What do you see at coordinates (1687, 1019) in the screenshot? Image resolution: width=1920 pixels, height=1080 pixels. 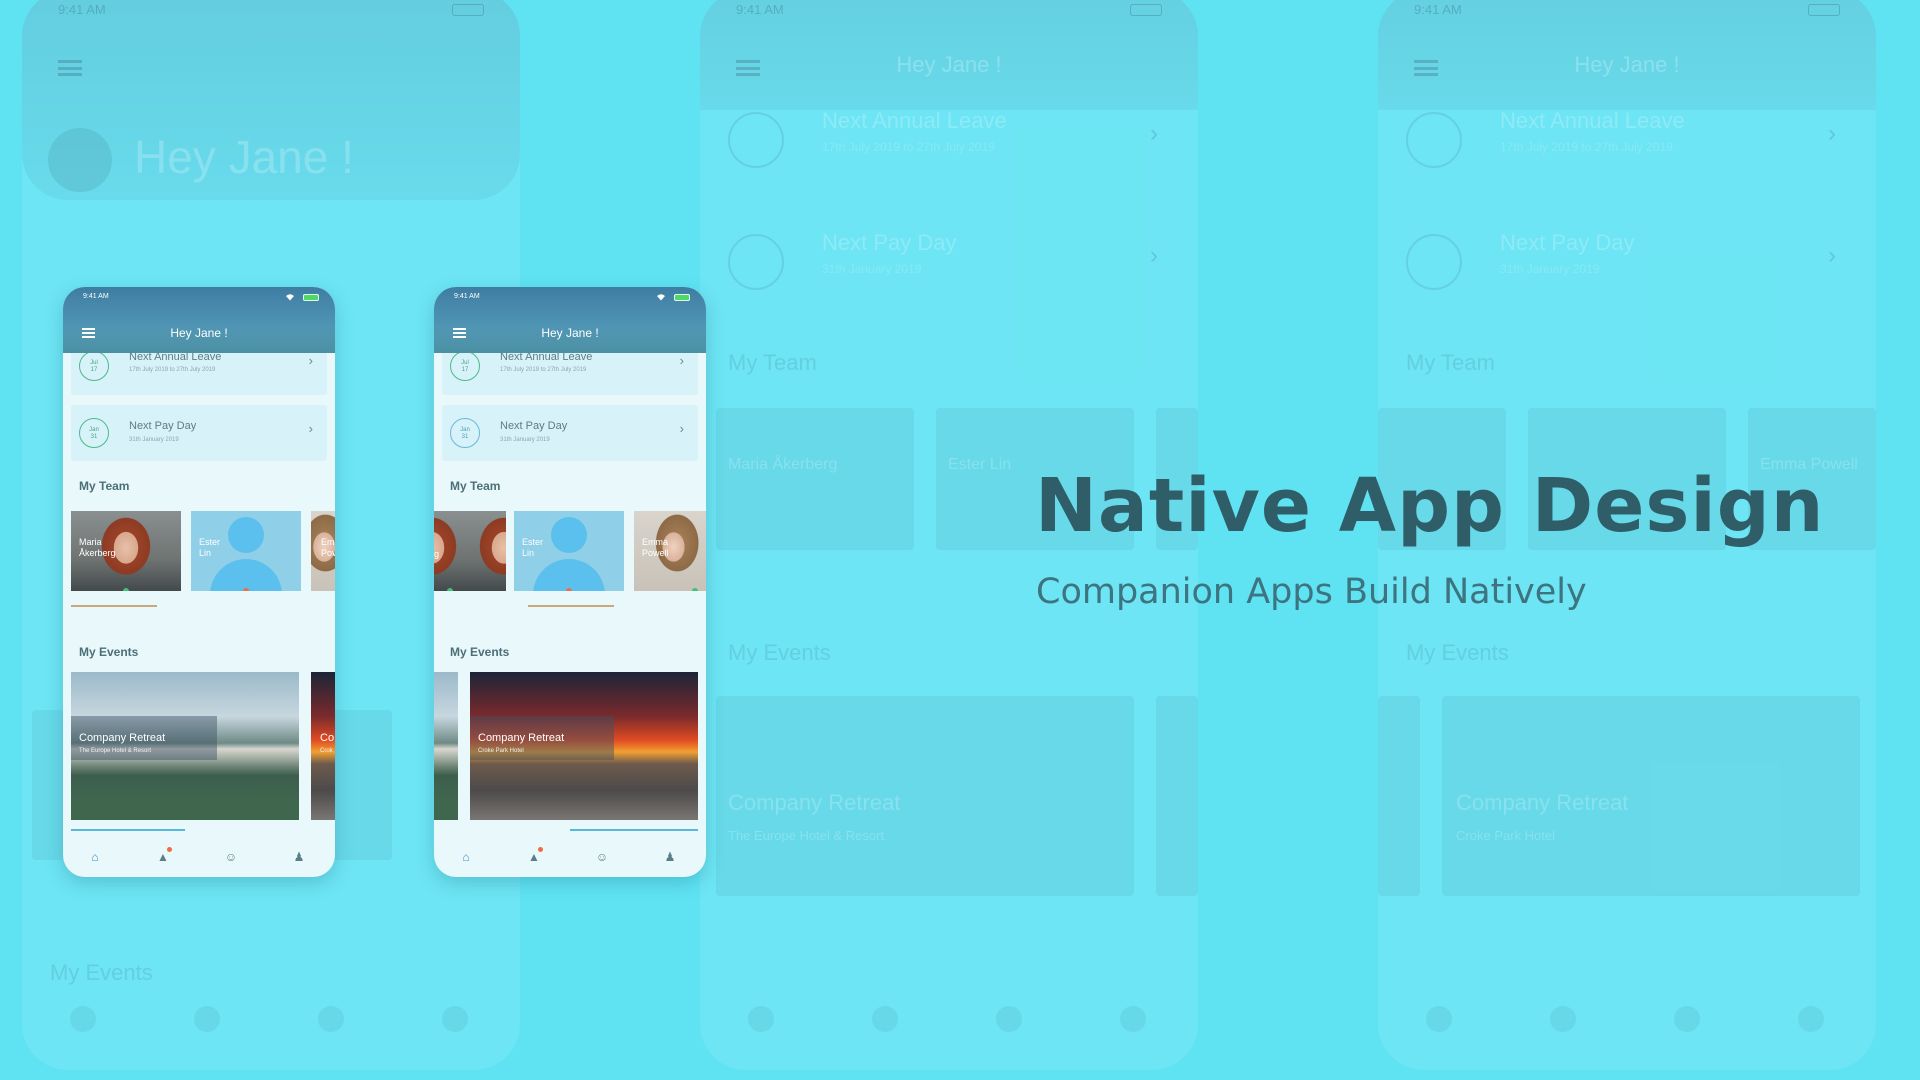 I see `bg-smiley-icon` at bounding box center [1687, 1019].